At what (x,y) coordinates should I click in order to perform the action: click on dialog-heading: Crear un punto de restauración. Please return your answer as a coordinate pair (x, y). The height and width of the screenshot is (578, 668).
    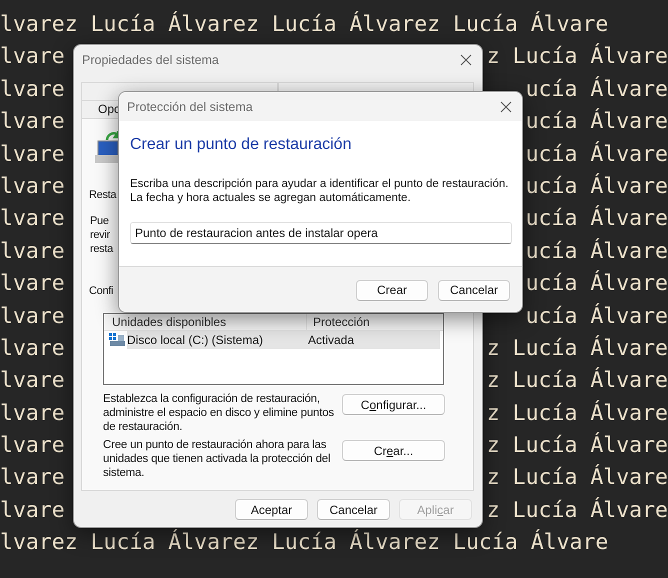
    Looking at the image, I should click on (241, 145).